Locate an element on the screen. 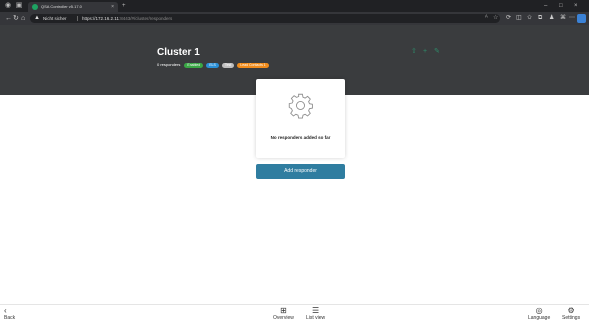  empty-message: No responders added so far is located at coordinates (300, 137).